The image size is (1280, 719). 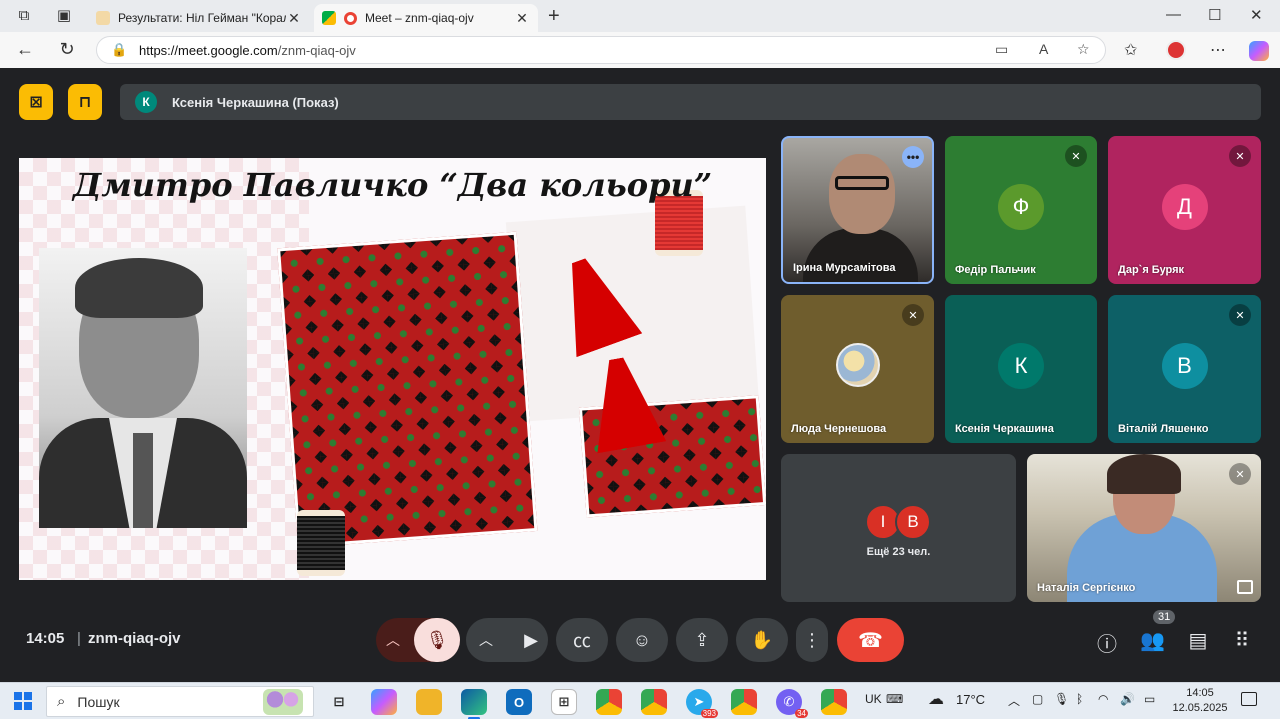 I want to click on read-aloud-icon: A, so click(x=1043, y=49).